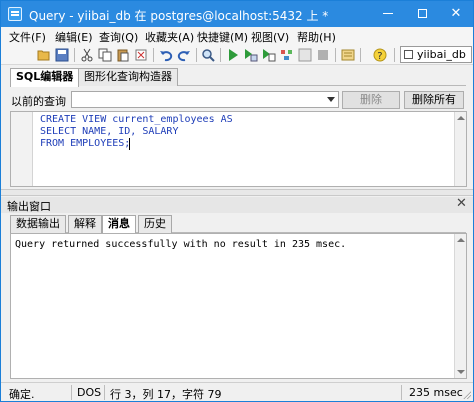 The height and width of the screenshot is (402, 474). I want to click on execute-pgscript-icon, so click(251, 55).